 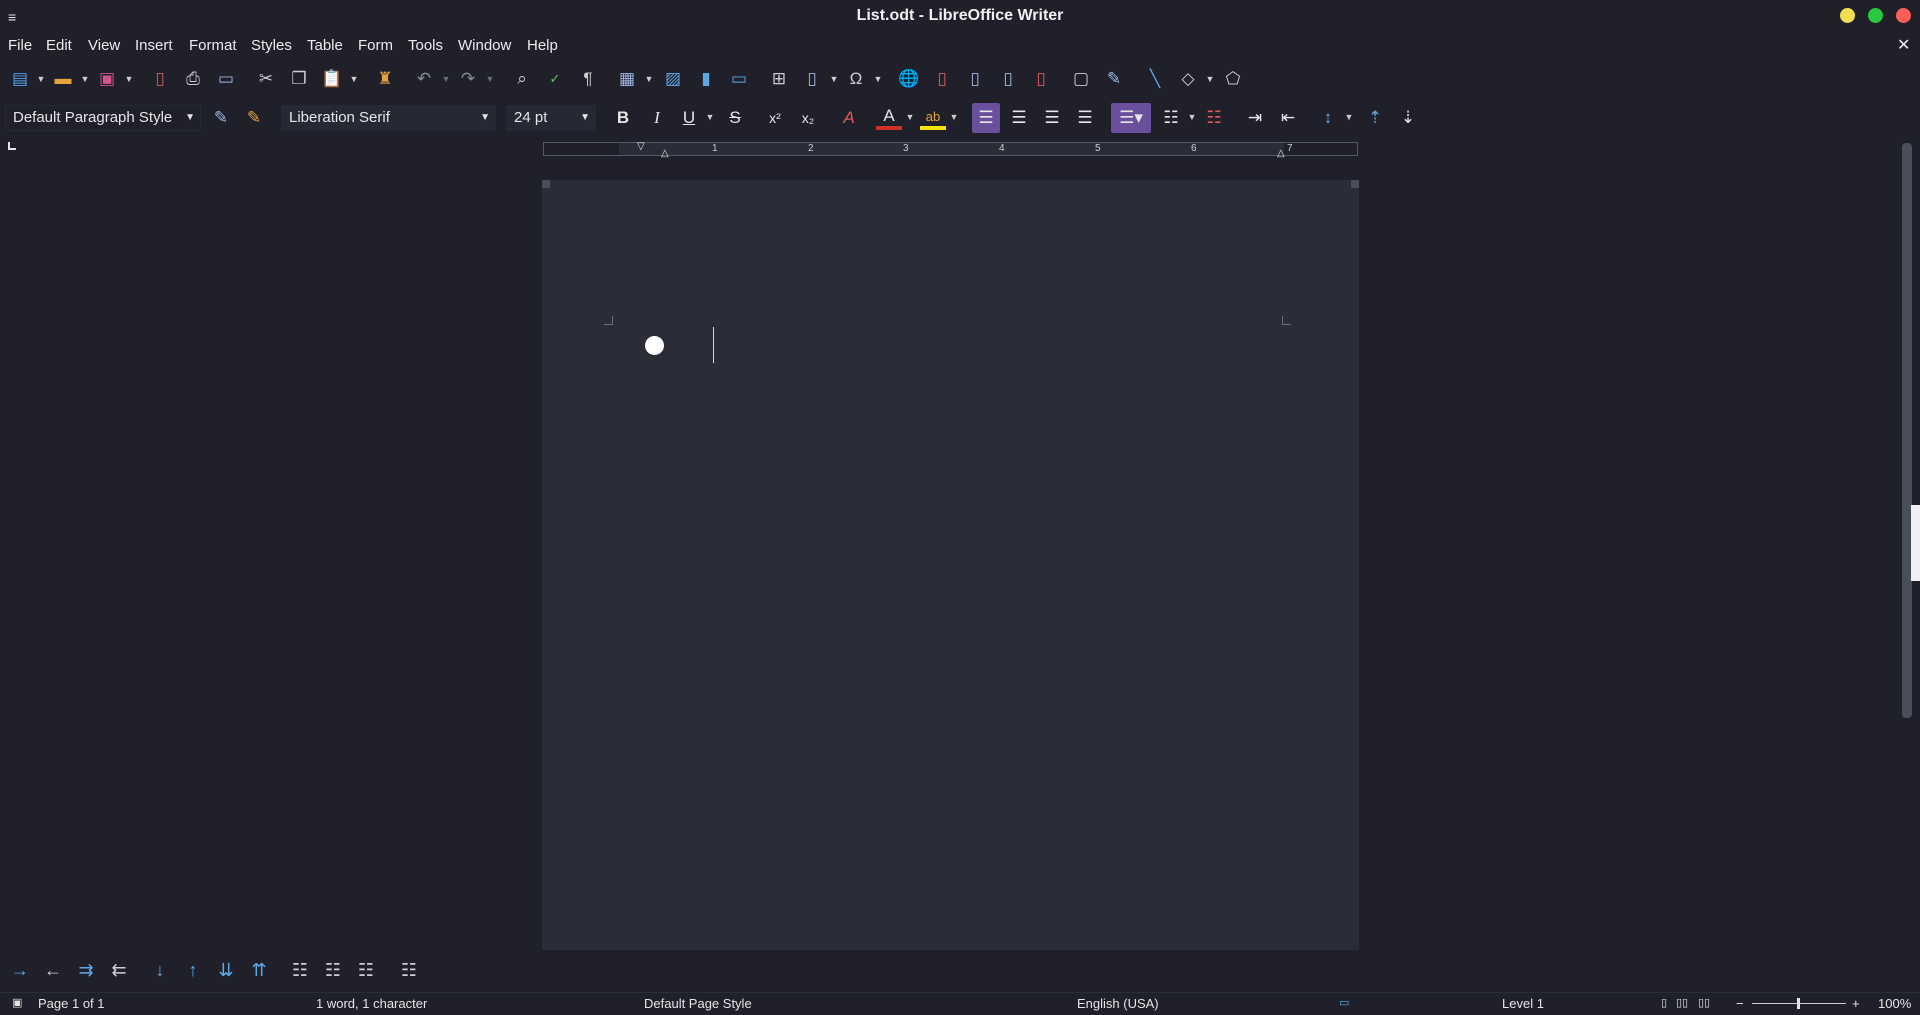 I want to click on subscript-button: x₂, so click(x=808, y=118).